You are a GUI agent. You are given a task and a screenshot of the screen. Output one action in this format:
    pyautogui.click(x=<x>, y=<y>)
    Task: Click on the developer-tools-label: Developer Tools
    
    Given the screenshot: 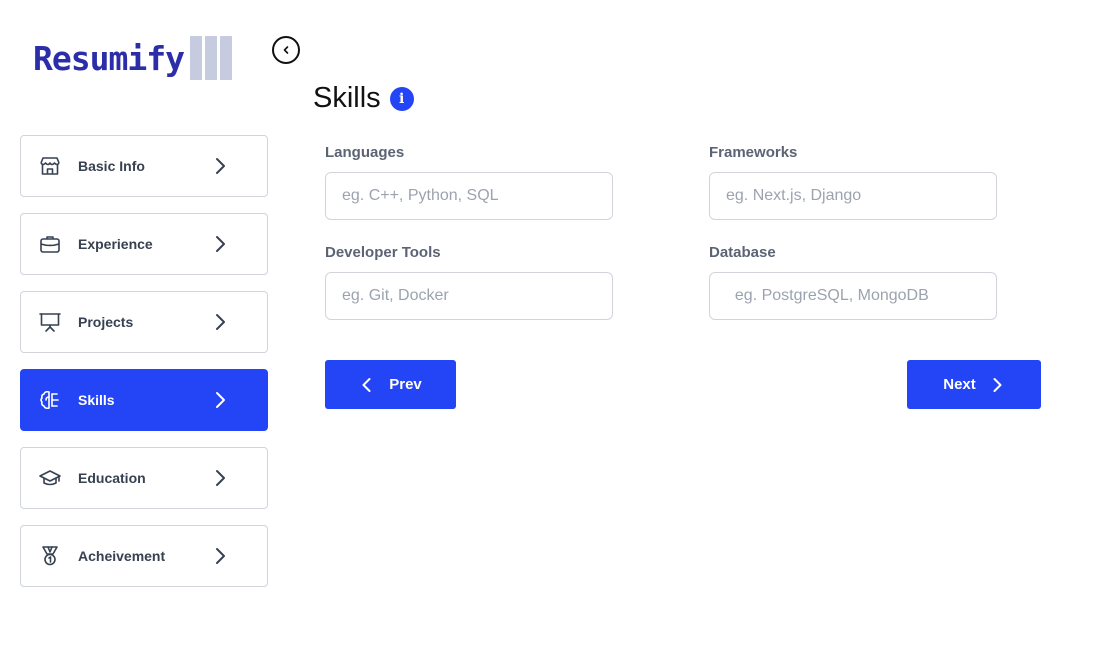 What is the action you would take?
    pyautogui.click(x=383, y=252)
    